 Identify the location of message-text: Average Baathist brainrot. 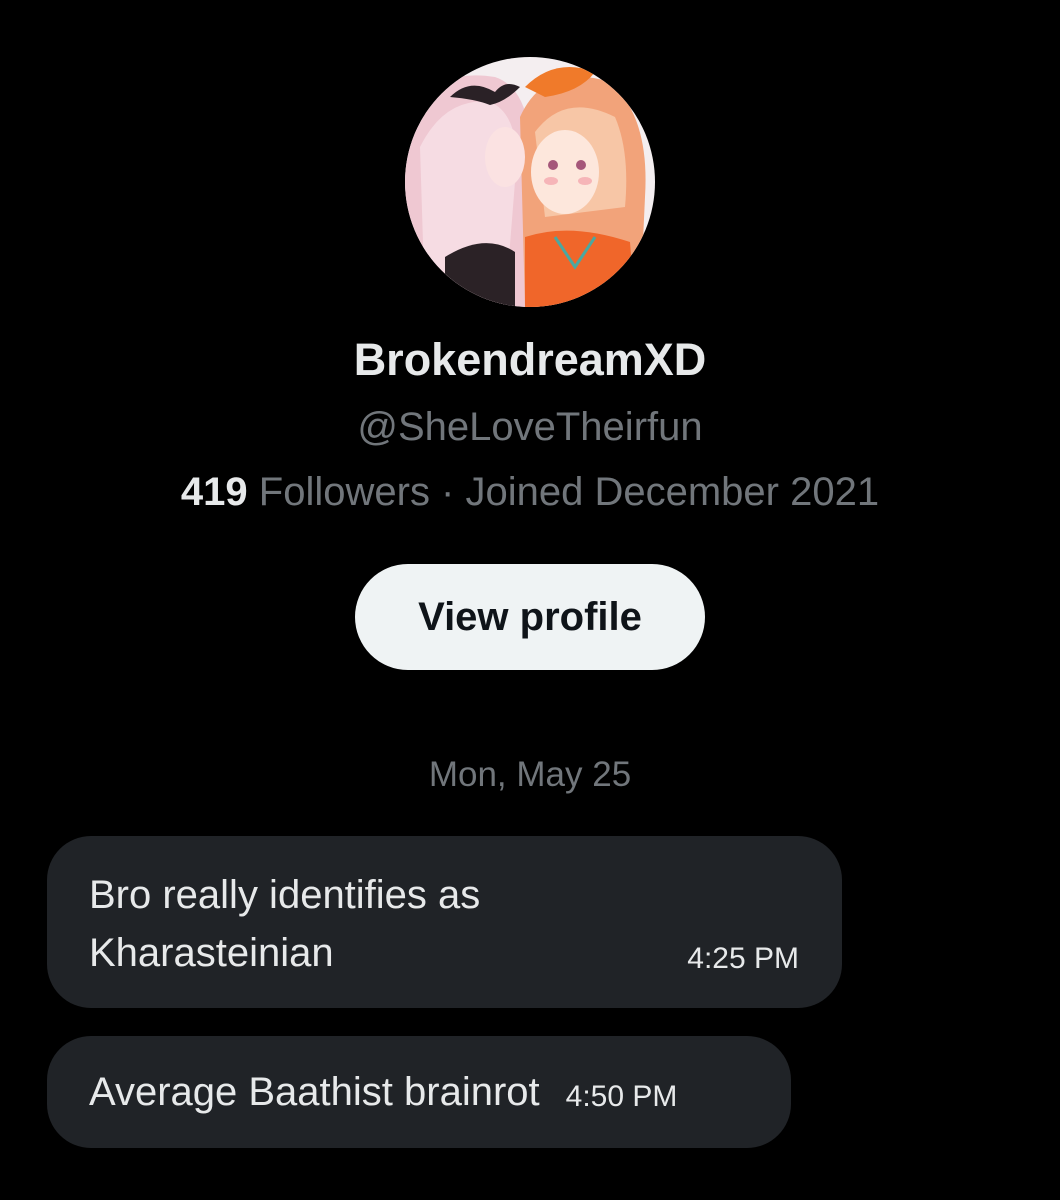
(314, 1091).